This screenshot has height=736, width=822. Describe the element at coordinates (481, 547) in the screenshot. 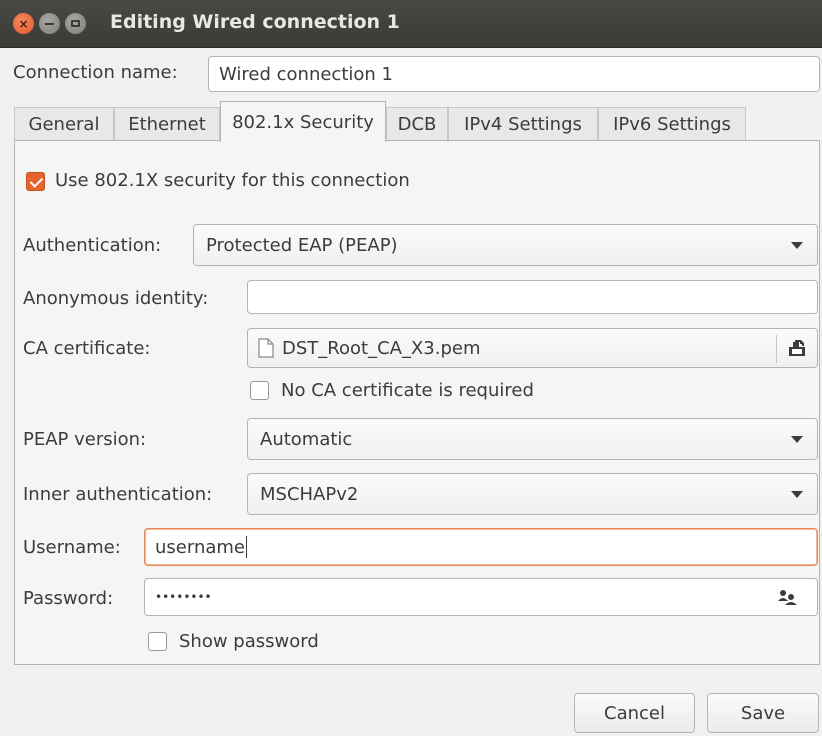

I see `username-input: username` at that location.